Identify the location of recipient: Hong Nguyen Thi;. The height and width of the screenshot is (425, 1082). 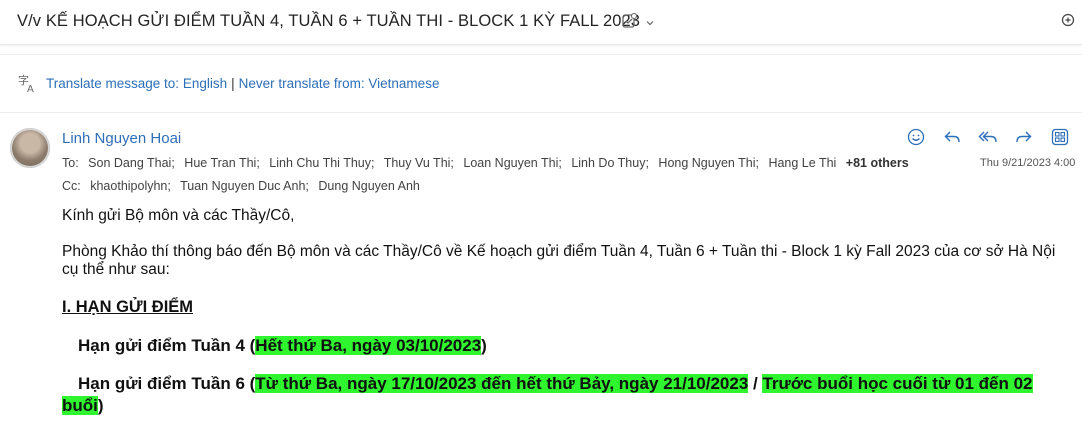
(708, 163).